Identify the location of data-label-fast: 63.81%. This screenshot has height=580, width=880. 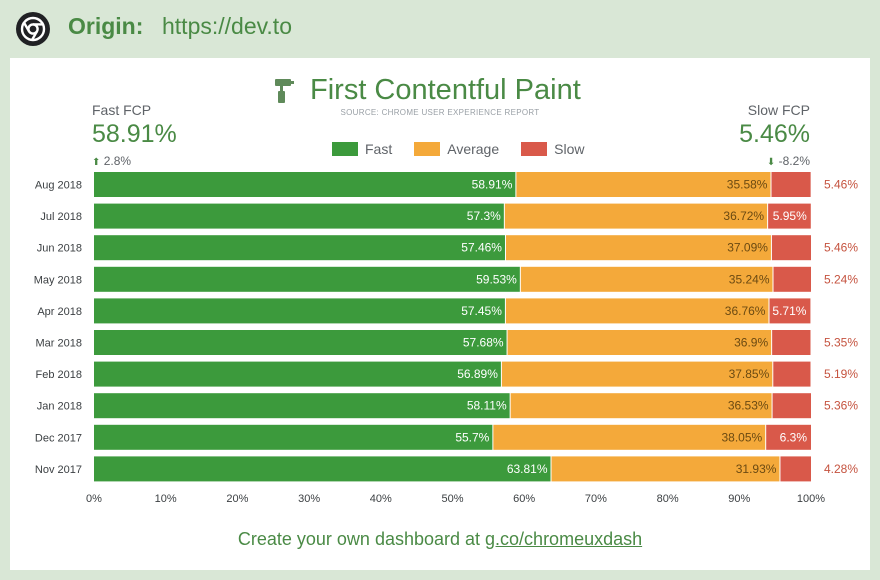
(527, 469).